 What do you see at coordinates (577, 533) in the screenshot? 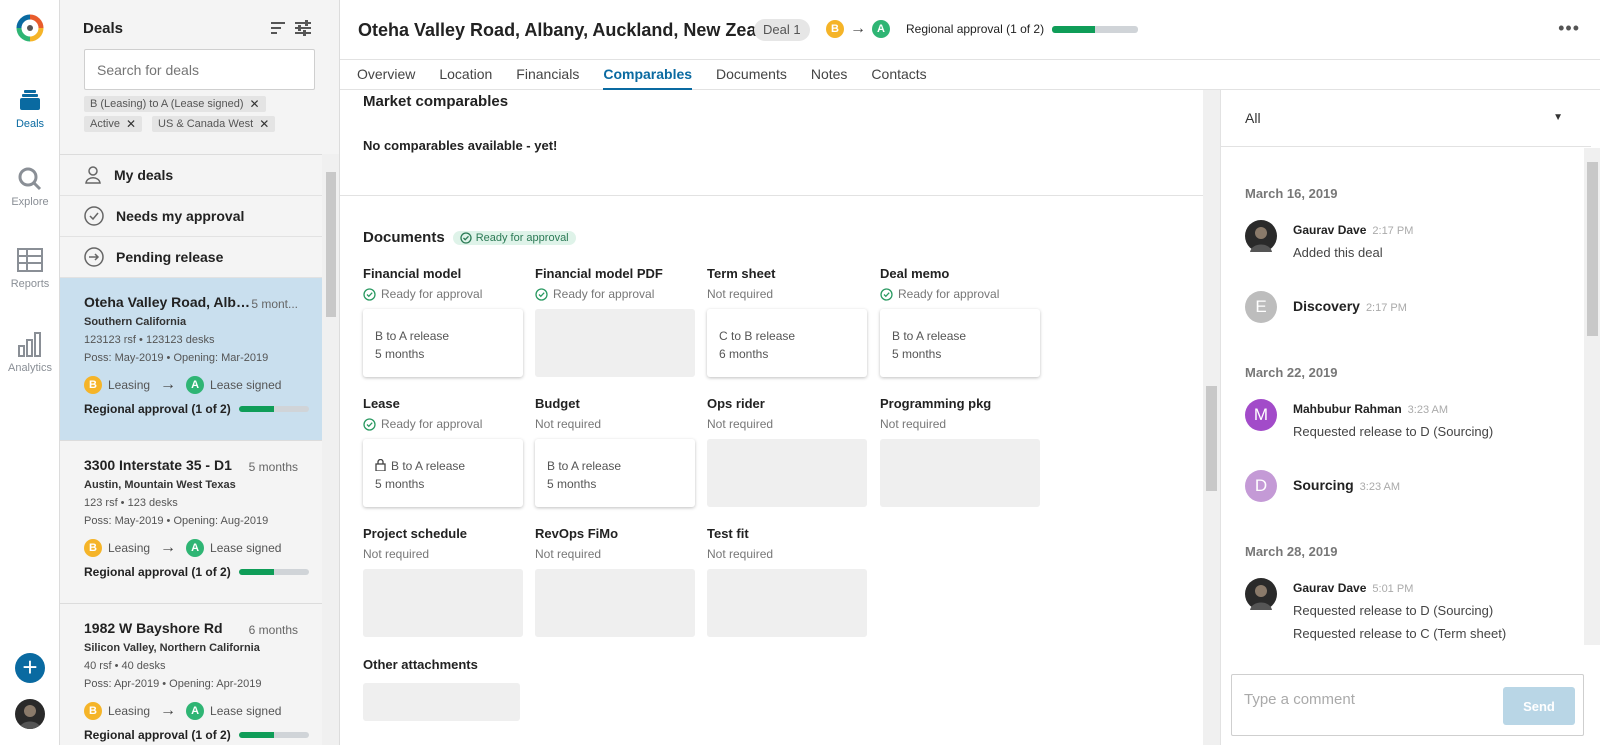
I see `document-name: RevOps FiMo` at bounding box center [577, 533].